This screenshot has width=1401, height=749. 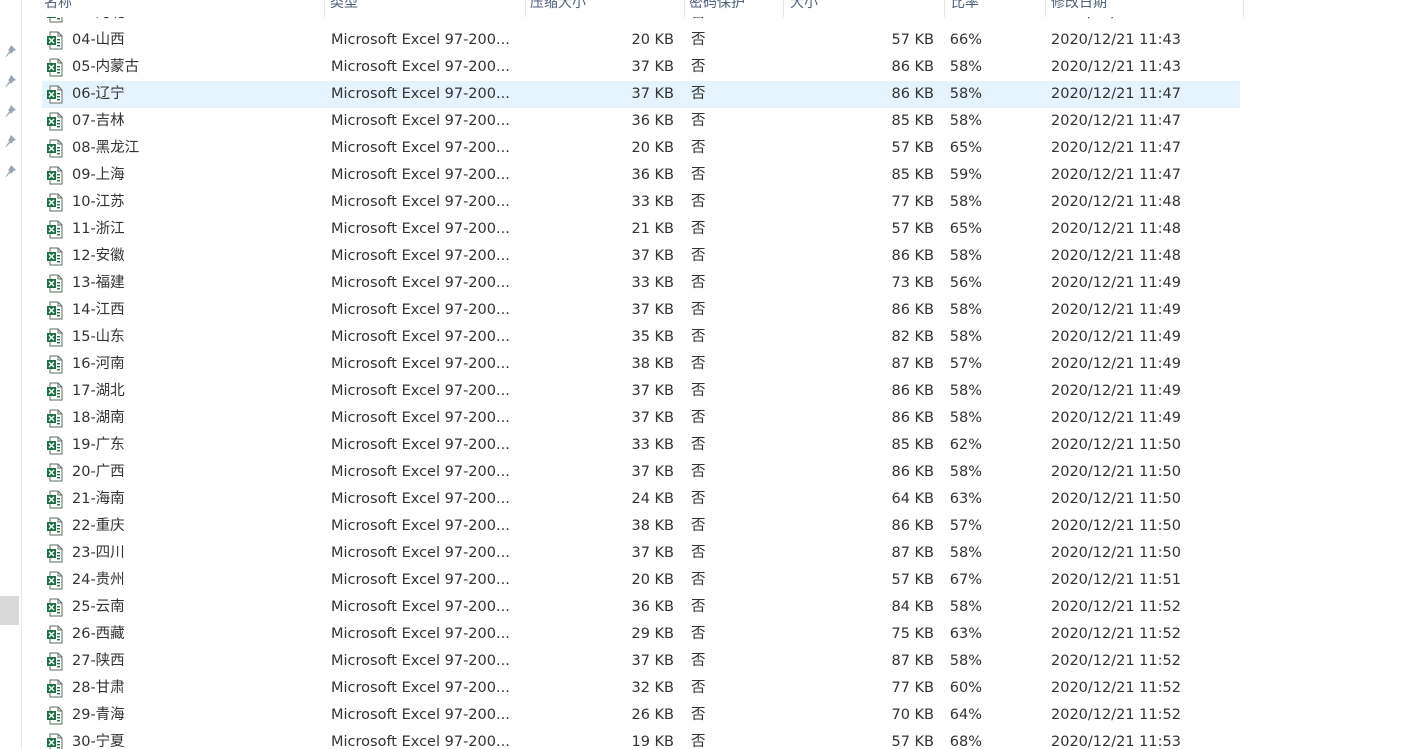 What do you see at coordinates (98, 472) in the screenshot?
I see `file-name: 20-广西` at bounding box center [98, 472].